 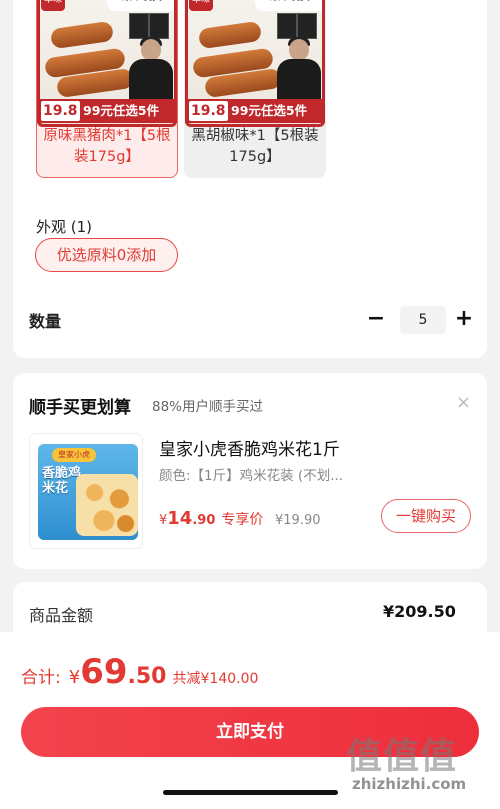 What do you see at coordinates (423, 320) in the screenshot?
I see `quantity-input: 5` at bounding box center [423, 320].